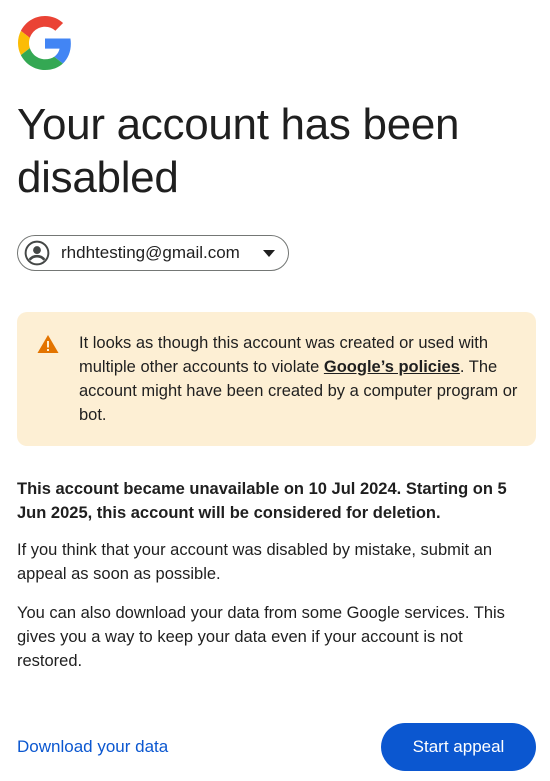 The image size is (550, 781). I want to click on warning-triangle-icon, so click(48, 344).